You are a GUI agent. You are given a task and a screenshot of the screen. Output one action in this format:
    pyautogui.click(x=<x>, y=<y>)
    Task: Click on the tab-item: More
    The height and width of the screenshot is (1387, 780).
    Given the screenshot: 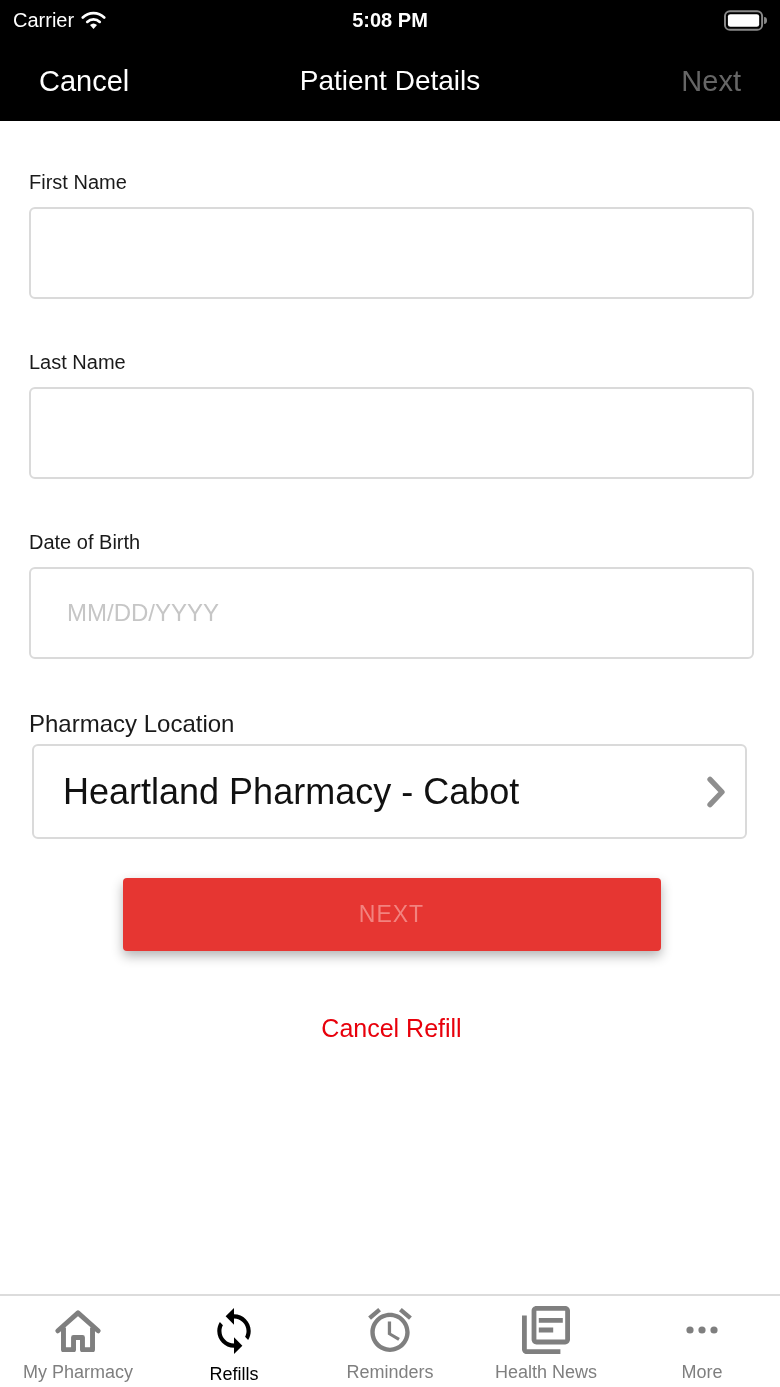 What is the action you would take?
    pyautogui.click(x=702, y=1341)
    